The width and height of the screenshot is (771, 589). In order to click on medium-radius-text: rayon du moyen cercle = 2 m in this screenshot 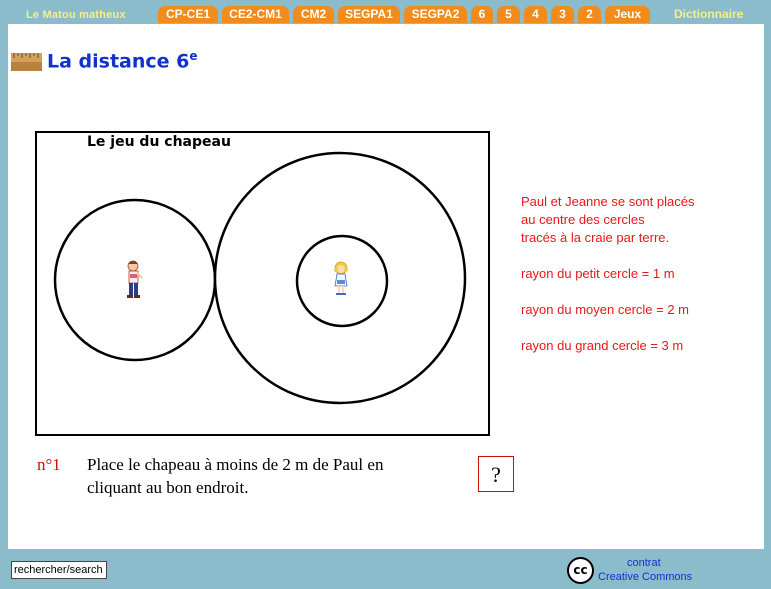, I will do `click(605, 309)`.